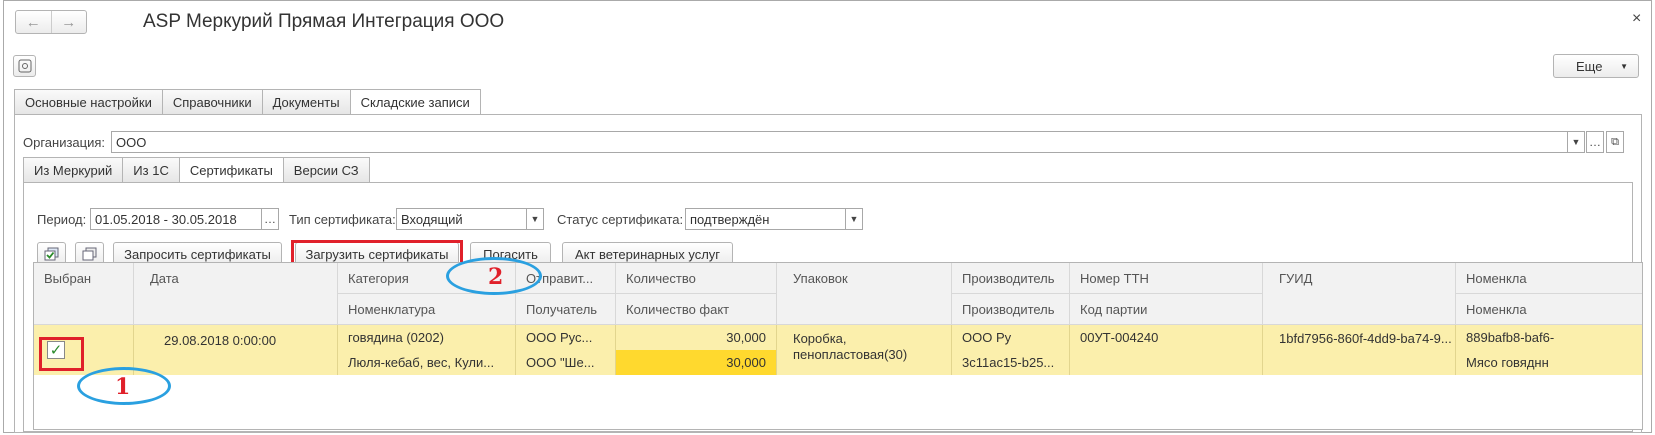 This screenshot has height=435, width=1655. I want to click on annotation-number-1: 1, so click(123, 387).